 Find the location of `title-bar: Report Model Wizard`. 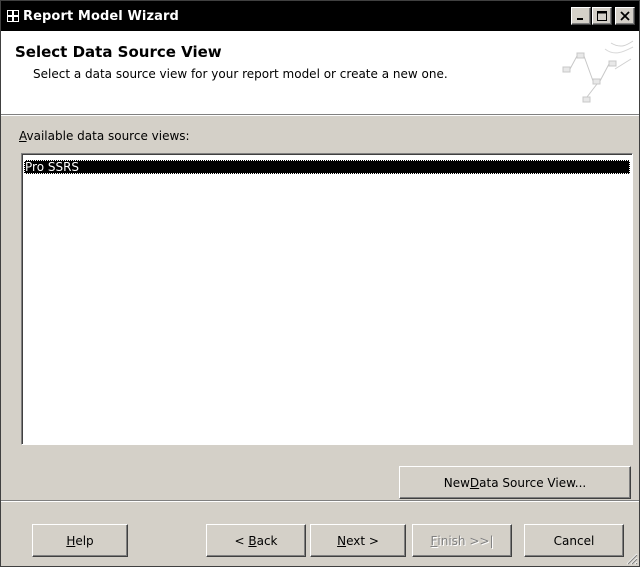

title-bar: Report Model Wizard is located at coordinates (320, 16).